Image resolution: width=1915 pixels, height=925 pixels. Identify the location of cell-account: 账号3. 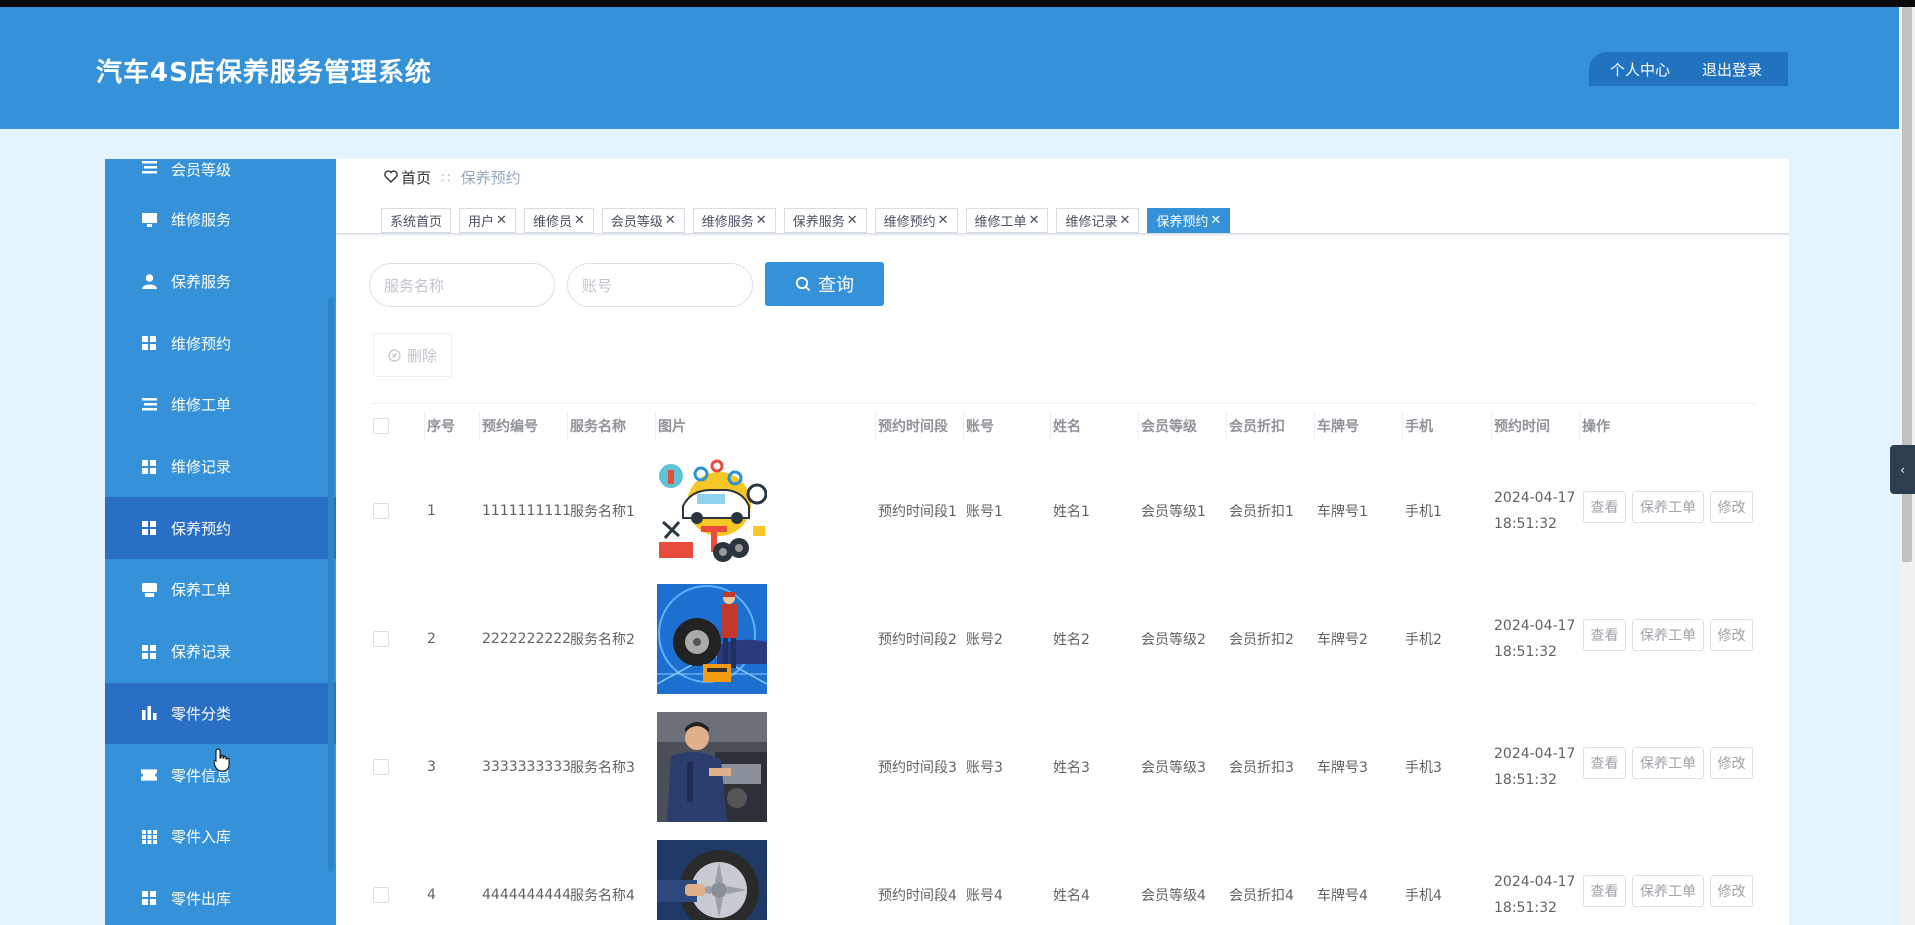
(984, 768).